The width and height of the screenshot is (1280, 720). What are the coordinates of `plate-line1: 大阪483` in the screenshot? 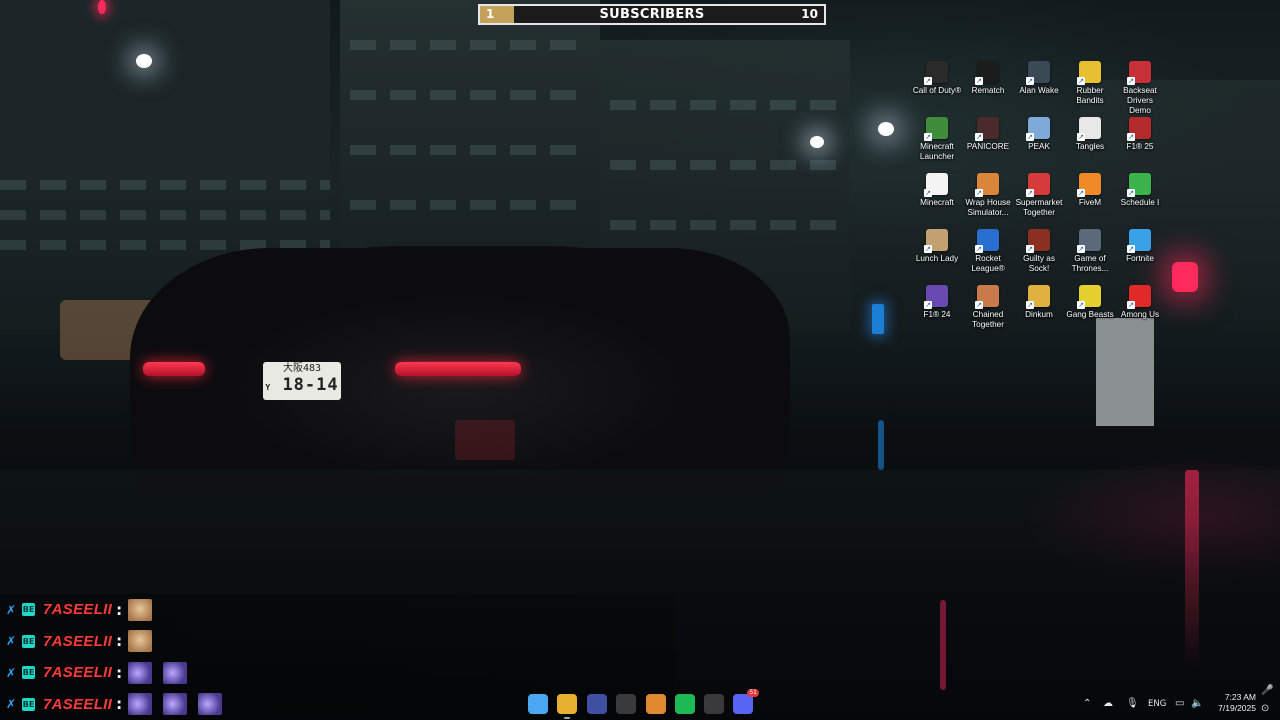 It's located at (302, 368).